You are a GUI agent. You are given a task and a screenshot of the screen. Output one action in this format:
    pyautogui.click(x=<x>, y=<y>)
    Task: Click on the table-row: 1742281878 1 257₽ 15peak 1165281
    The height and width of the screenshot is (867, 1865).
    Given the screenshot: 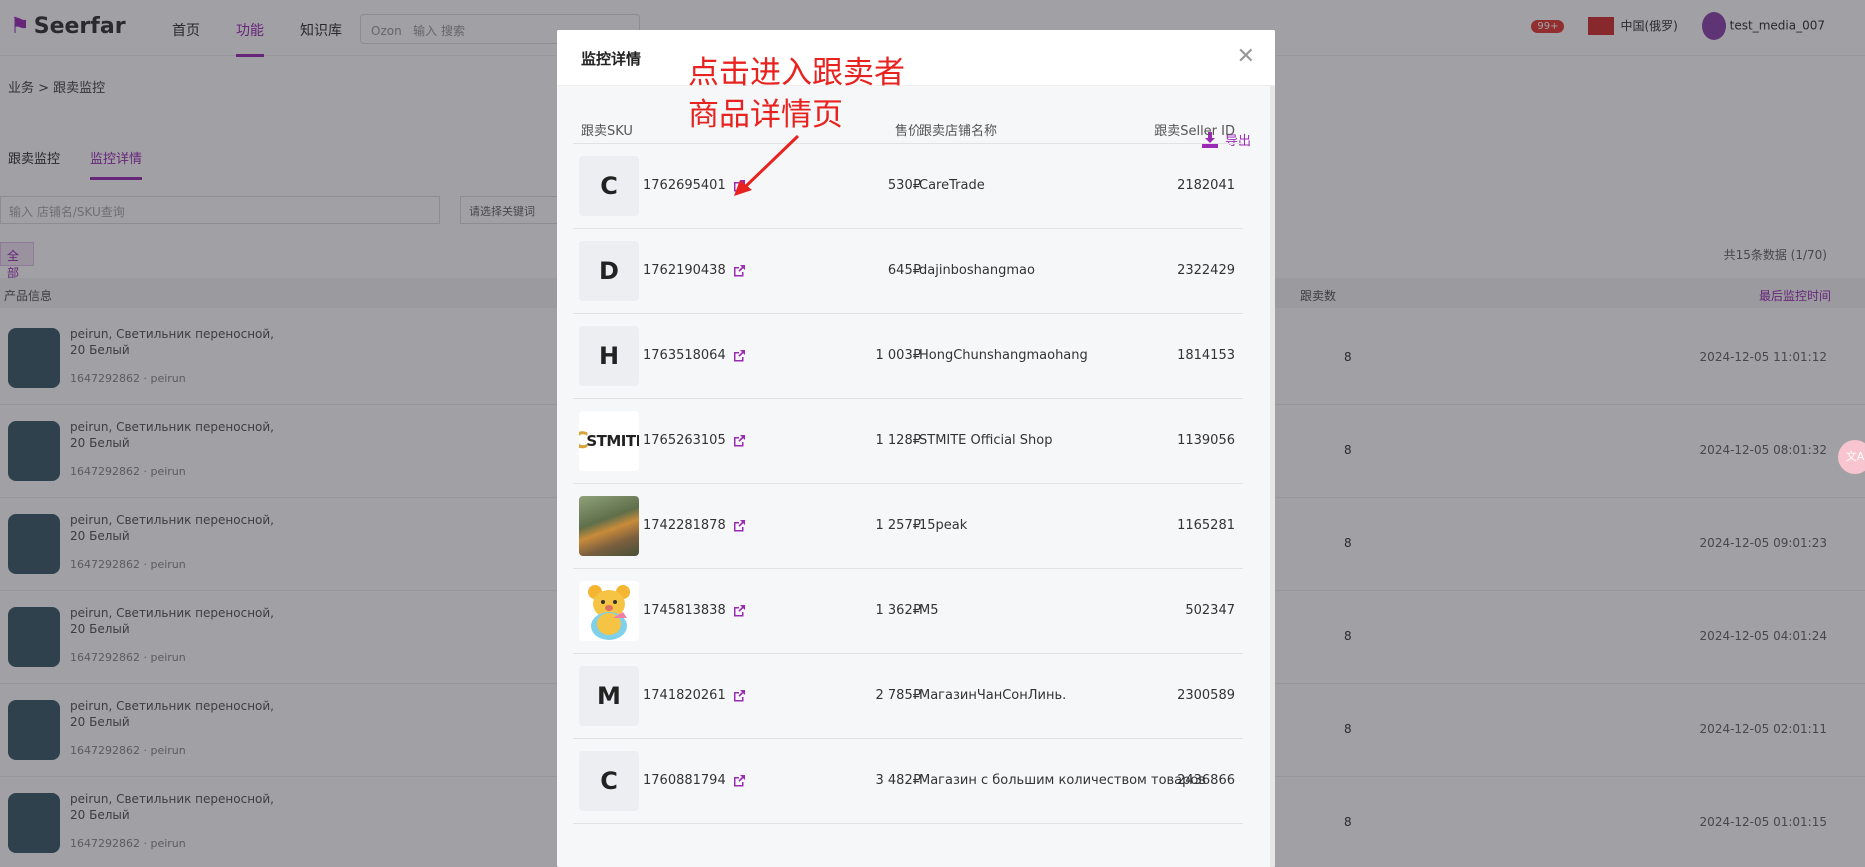 What is the action you would take?
    pyautogui.click(x=908, y=526)
    